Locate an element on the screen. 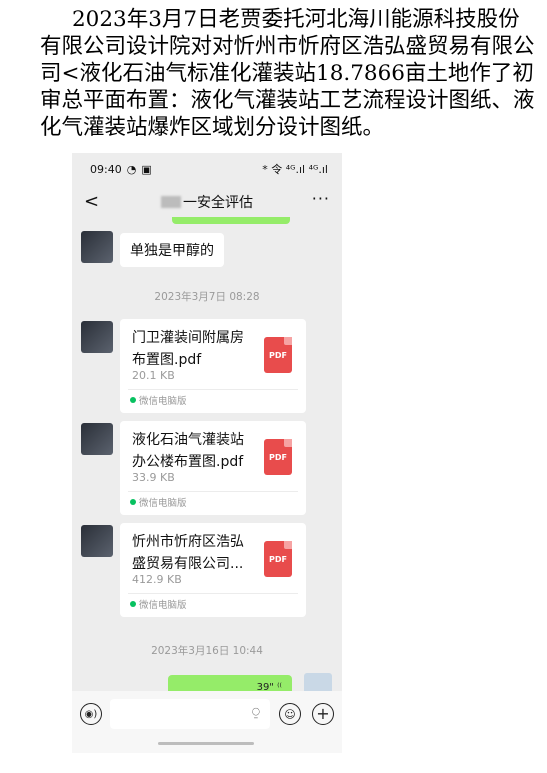 Image resolution: width=547 pixels, height=773 pixels. file-message: 忻州市忻府区浩弘盛贸易有限公司... 412.9 KB PDF 微信电脑版 is located at coordinates (213, 570).